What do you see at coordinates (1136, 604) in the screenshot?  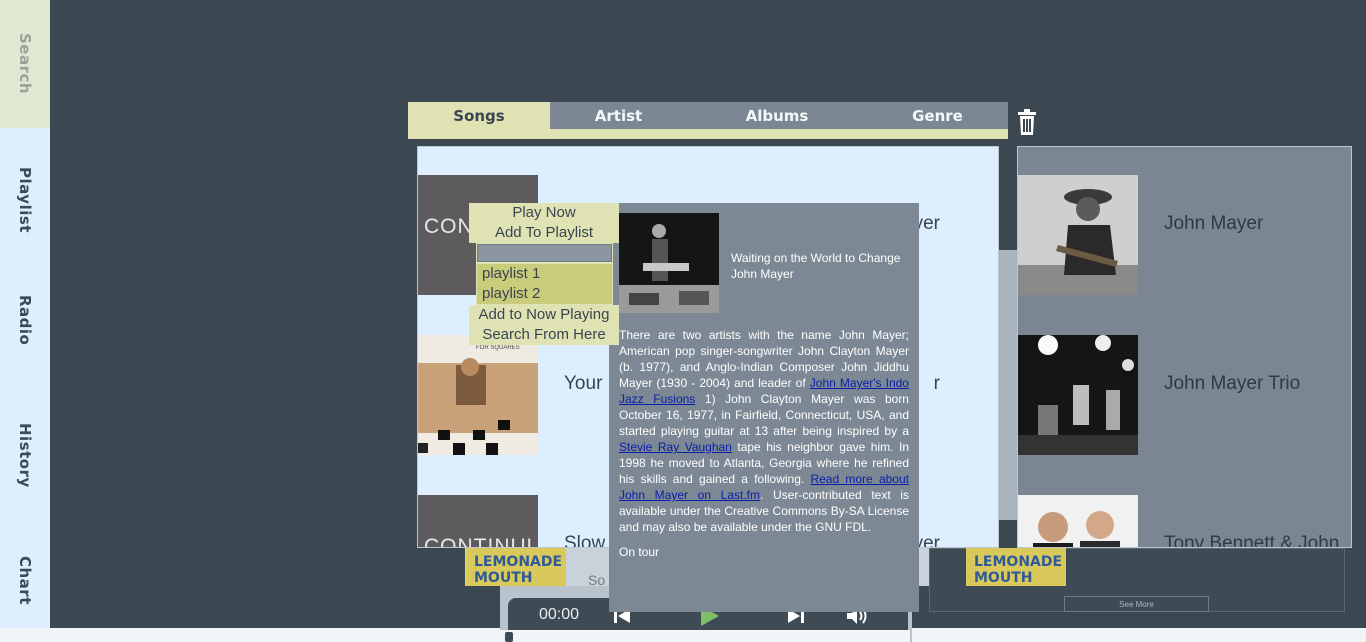 I see `see-more-button: See More` at bounding box center [1136, 604].